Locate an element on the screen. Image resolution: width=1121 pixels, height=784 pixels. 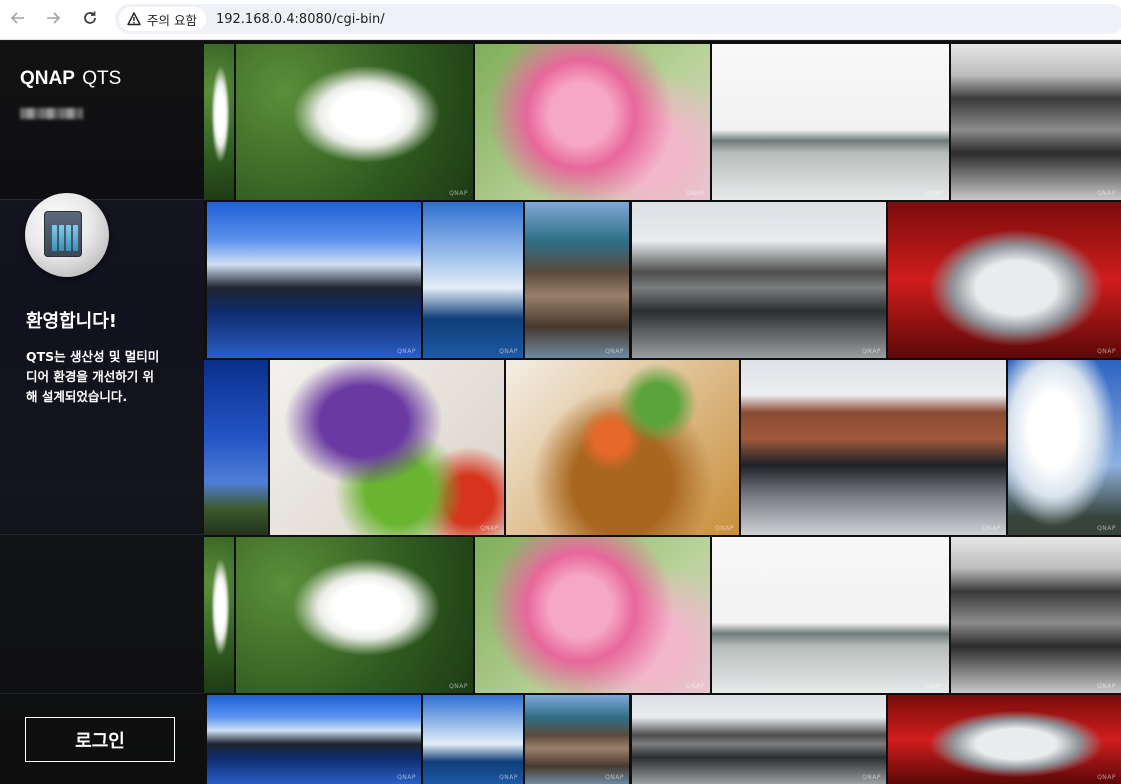
reload-icon is located at coordinates (90, 17).